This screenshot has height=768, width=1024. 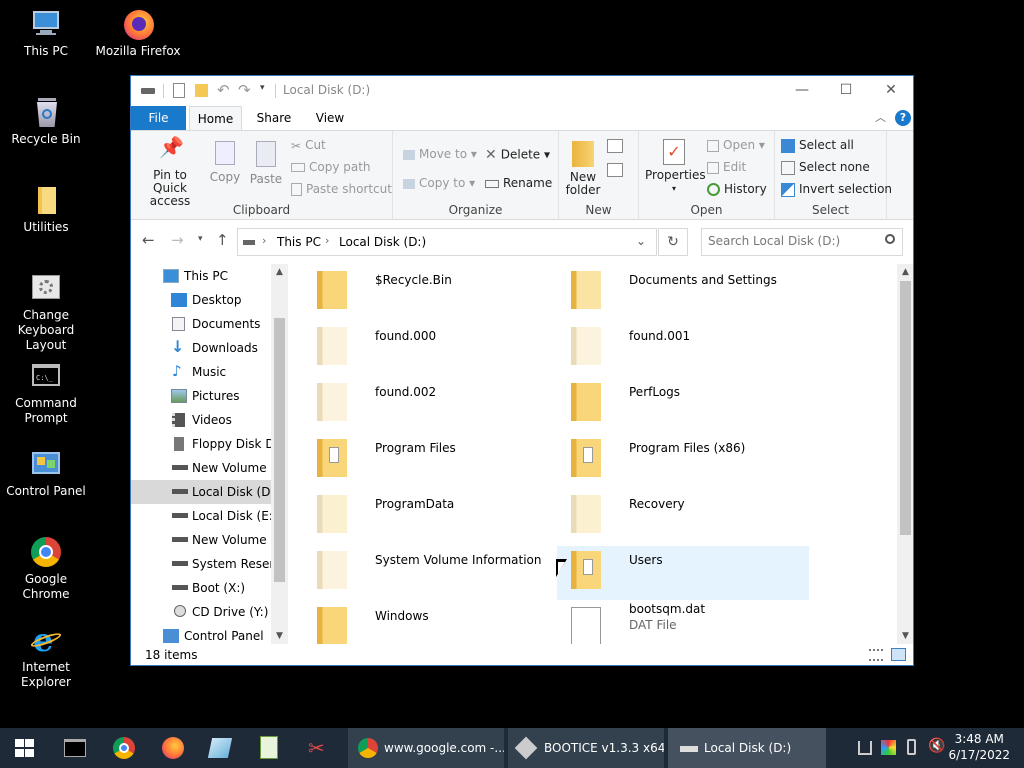 What do you see at coordinates (330, 118) in the screenshot?
I see `tab-view: View` at bounding box center [330, 118].